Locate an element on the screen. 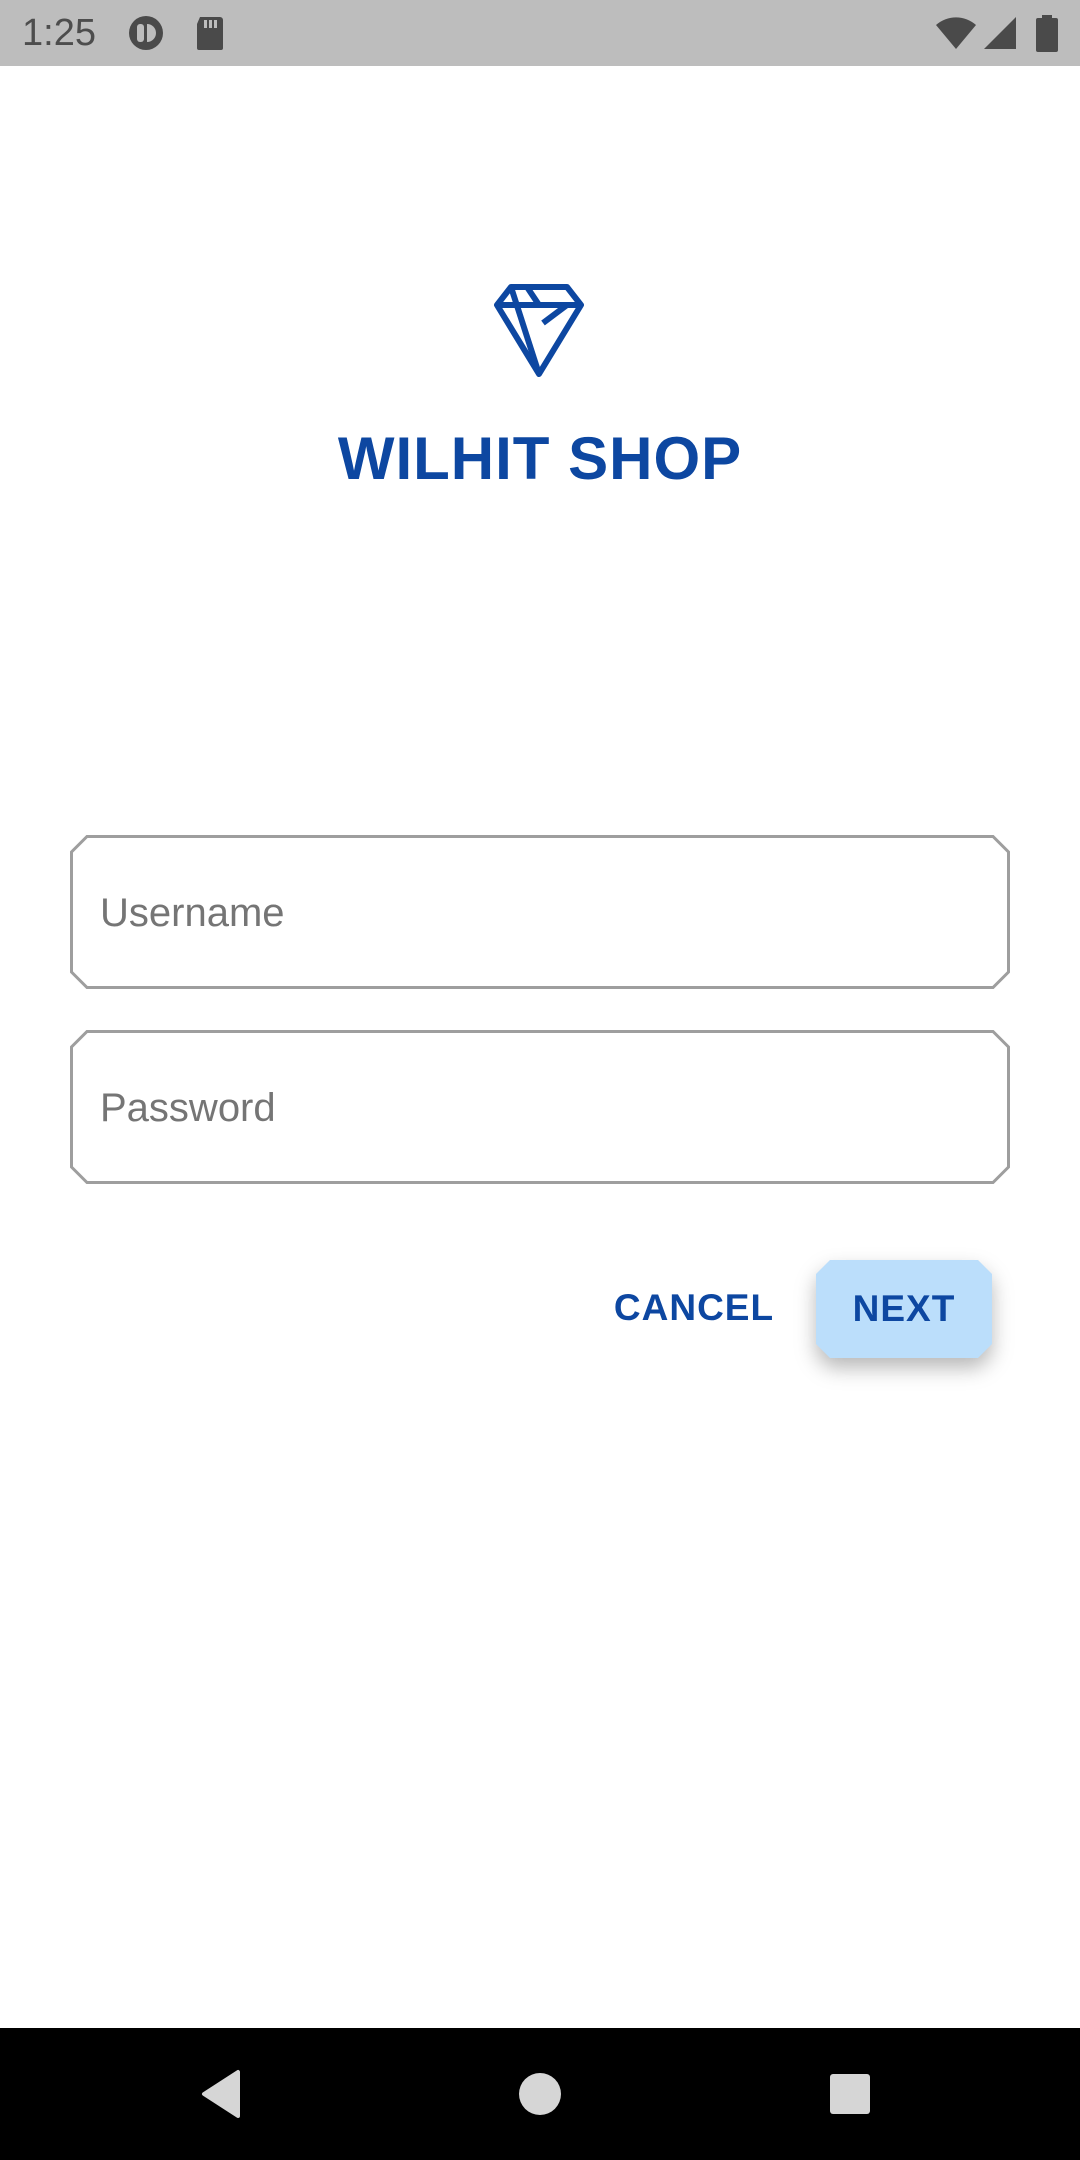 This screenshot has height=2160, width=1080. app-notification-icon is located at coordinates (146, 33).